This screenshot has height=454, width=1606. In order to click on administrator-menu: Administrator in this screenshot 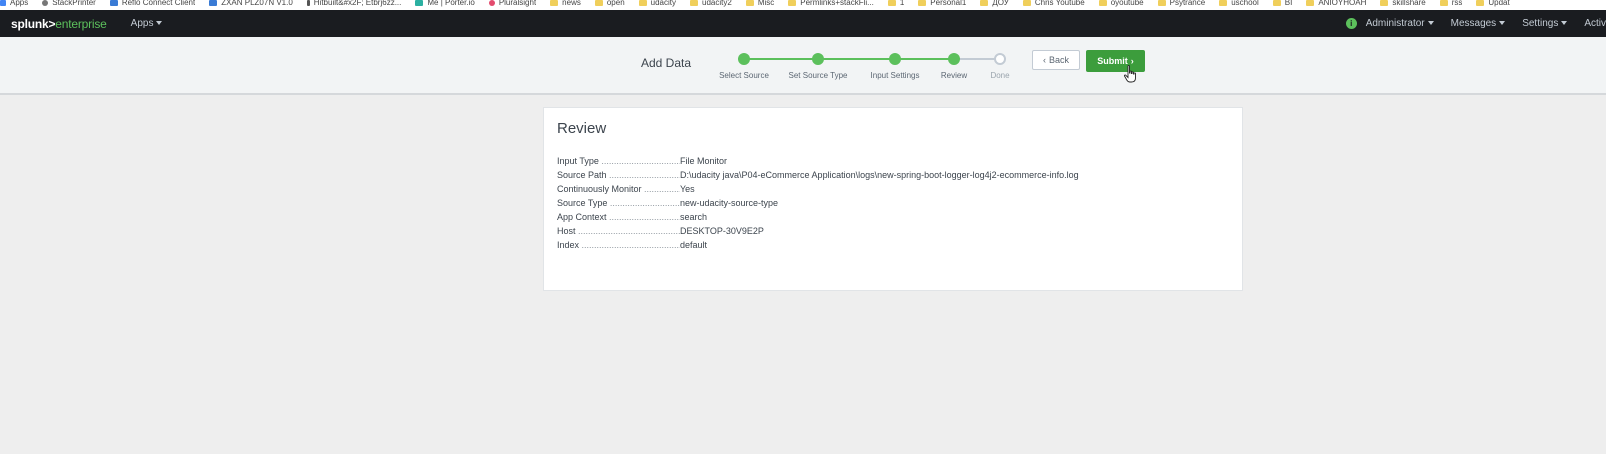, I will do `click(1400, 23)`.